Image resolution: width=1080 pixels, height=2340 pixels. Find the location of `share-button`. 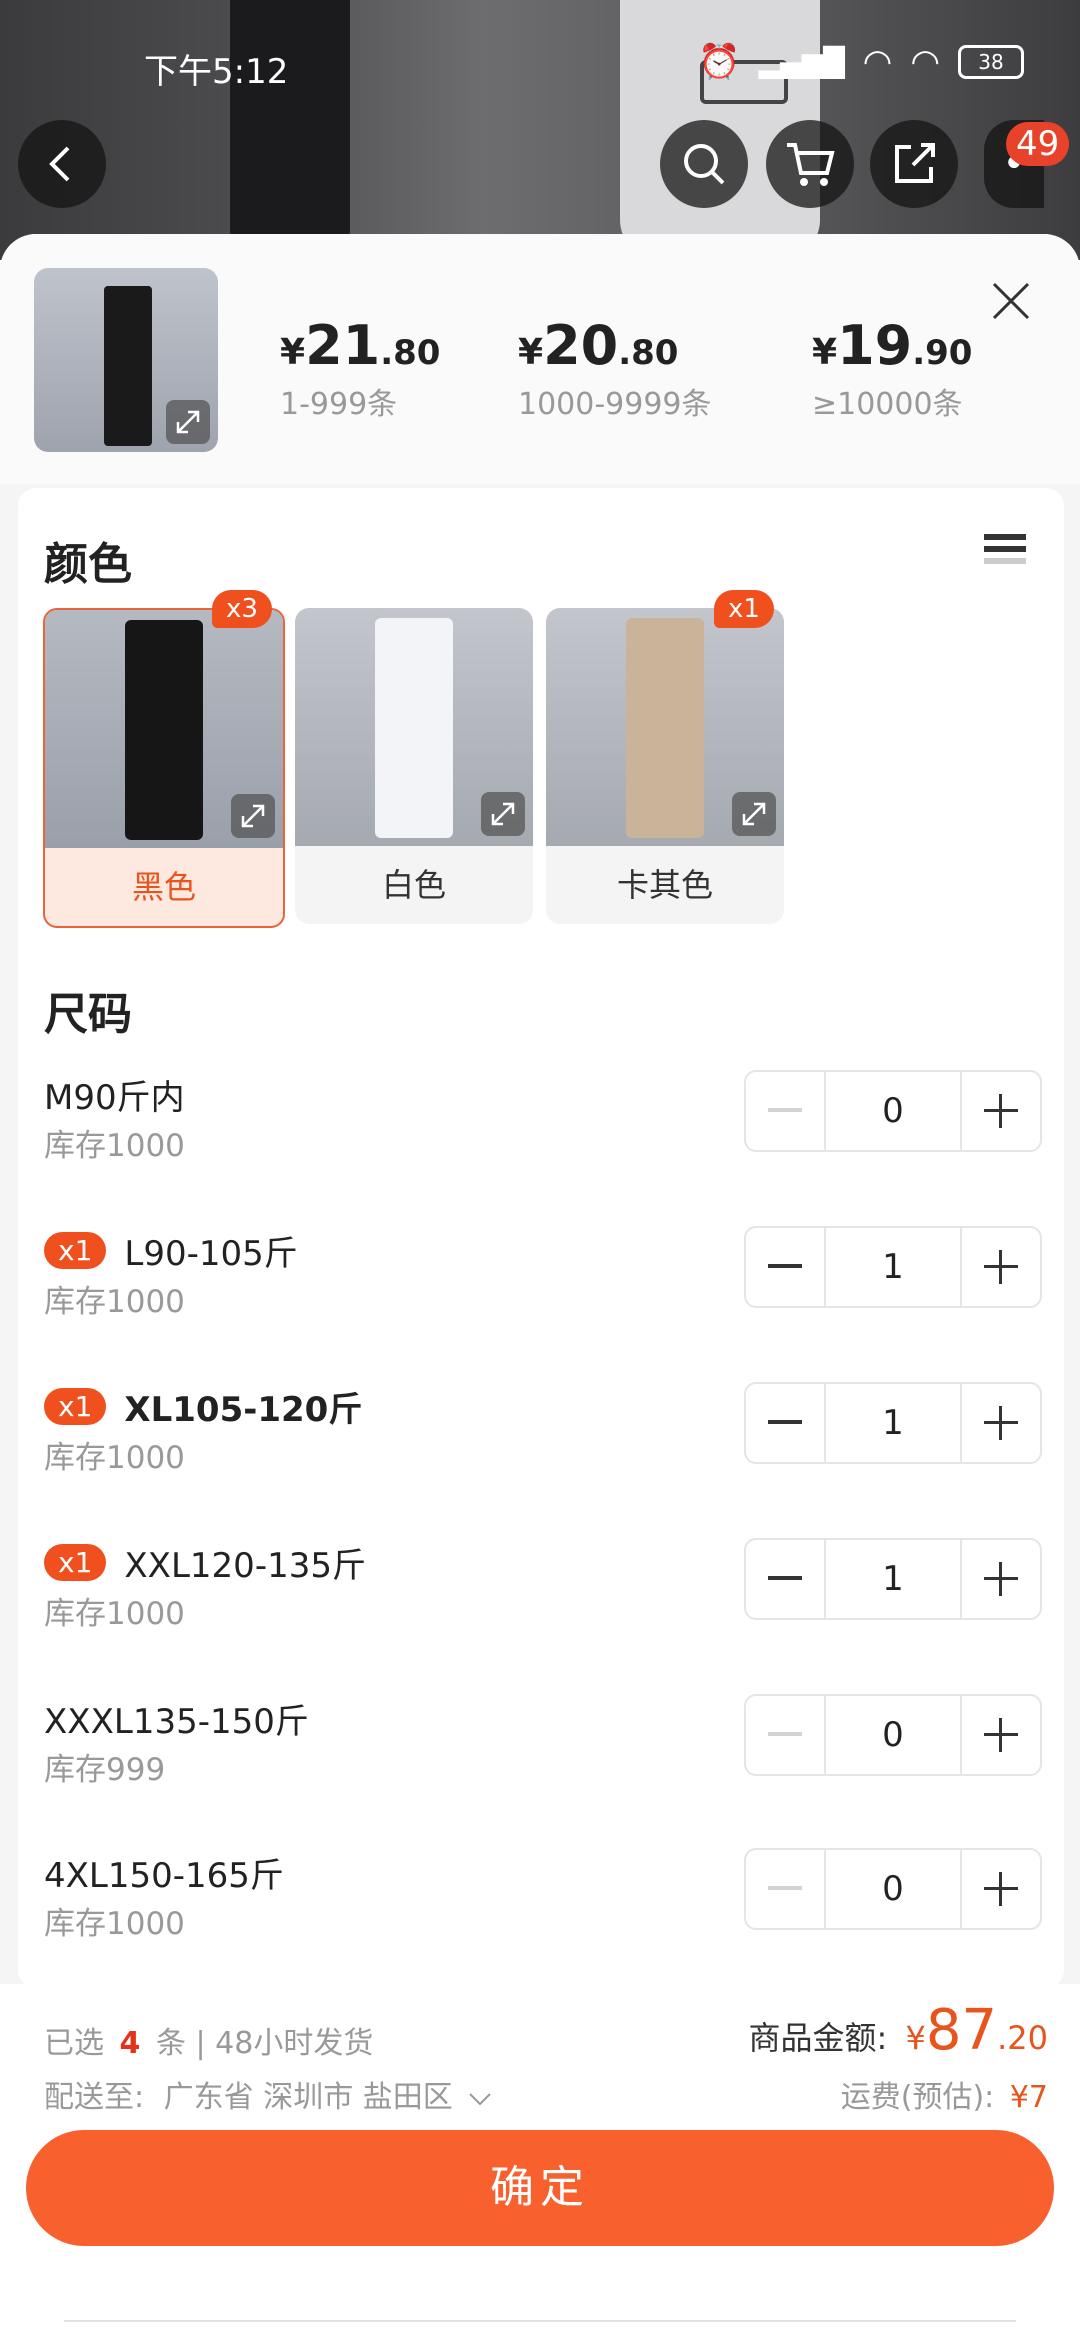

share-button is located at coordinates (914, 164).